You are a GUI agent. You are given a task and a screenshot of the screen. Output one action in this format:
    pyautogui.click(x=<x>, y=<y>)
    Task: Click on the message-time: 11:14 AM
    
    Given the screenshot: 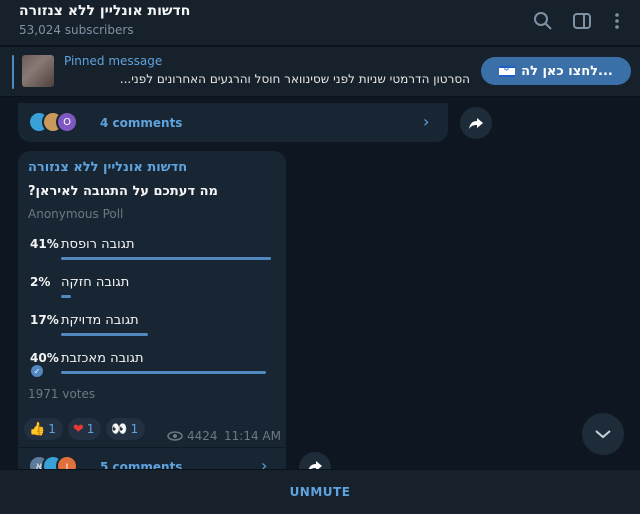 What is the action you would take?
    pyautogui.click(x=252, y=436)
    